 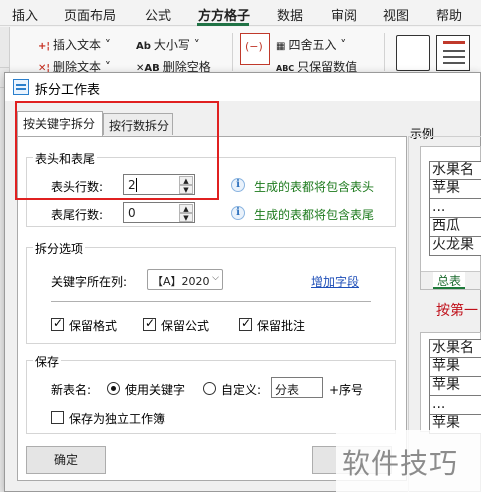 I want to click on formula-tool-icon: (−), so click(x=255, y=49).